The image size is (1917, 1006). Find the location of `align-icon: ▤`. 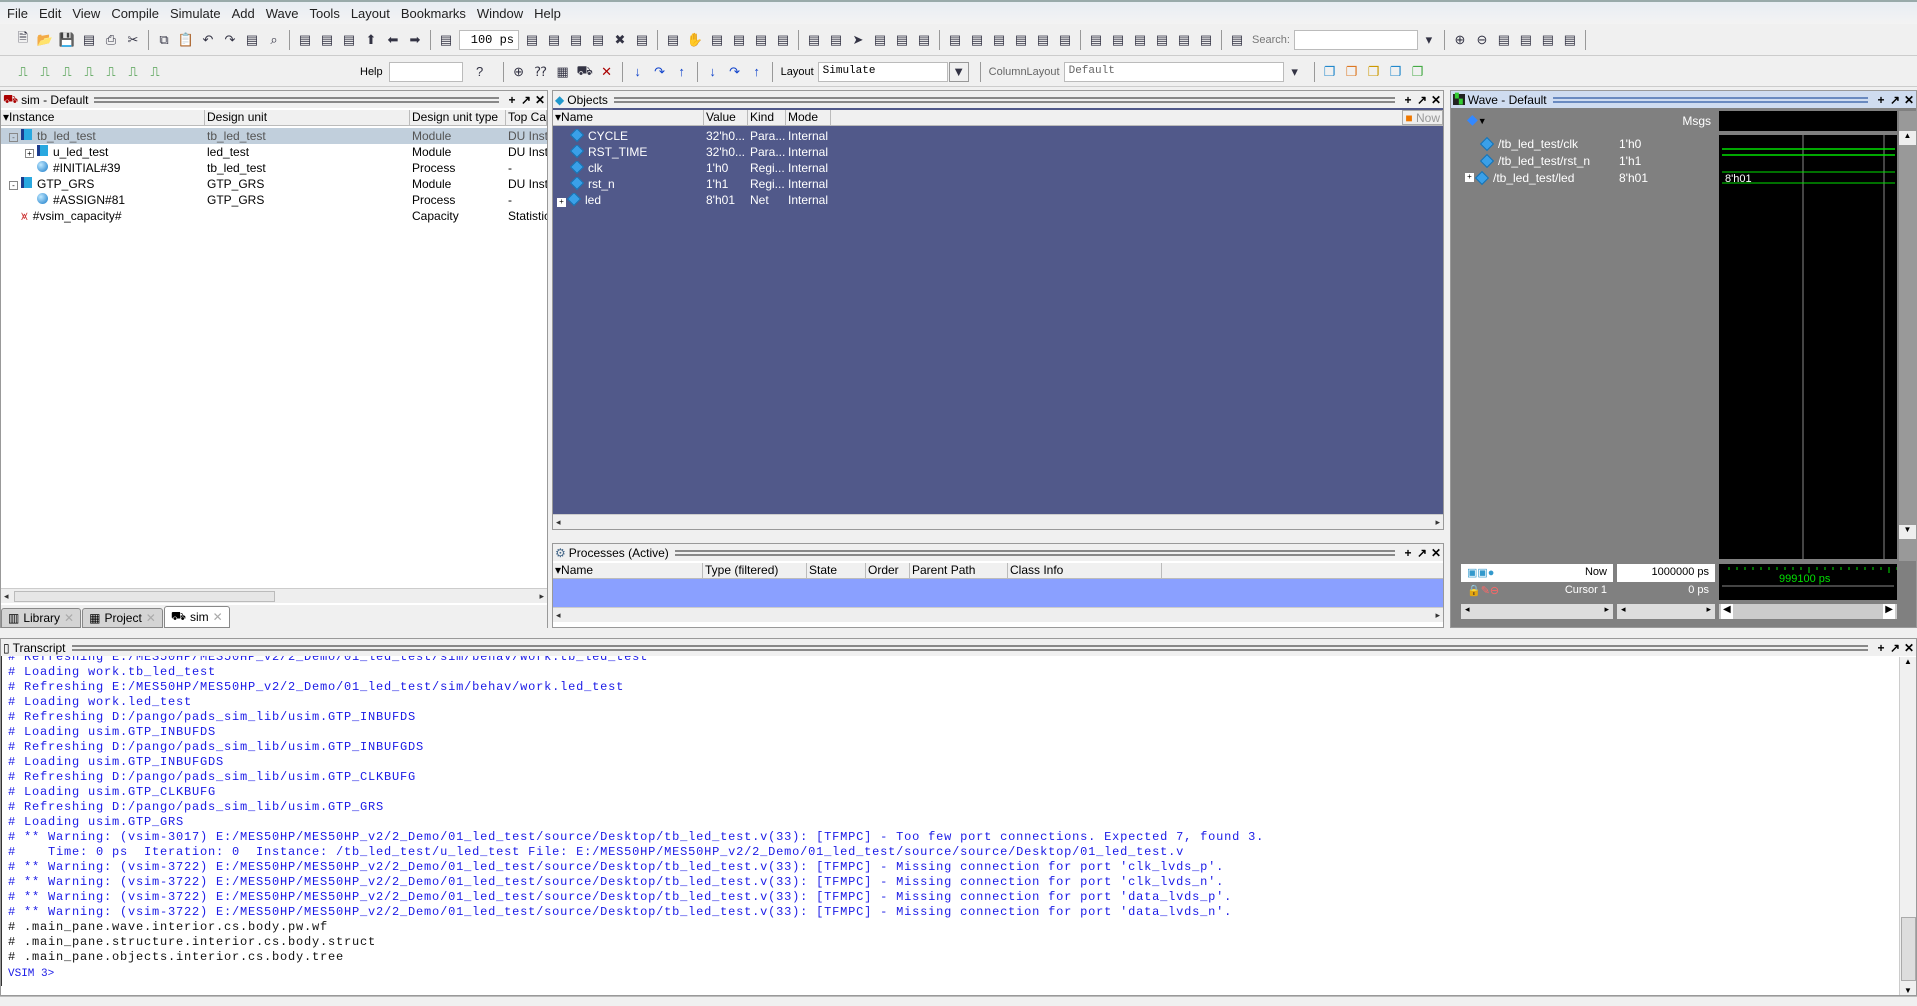

align-icon: ▤ is located at coordinates (924, 40).